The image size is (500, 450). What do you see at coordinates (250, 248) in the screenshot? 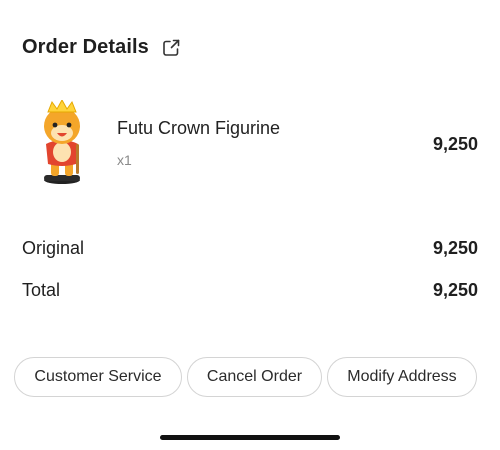
I see `original-price-row: Original 9,250` at bounding box center [250, 248].